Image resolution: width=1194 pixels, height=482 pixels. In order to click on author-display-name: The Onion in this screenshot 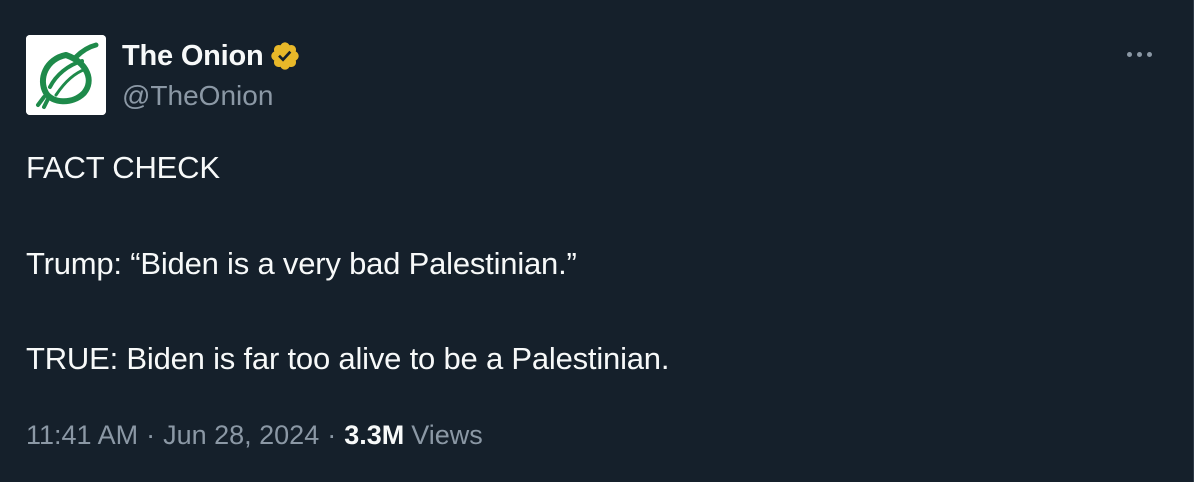, I will do `click(193, 56)`.